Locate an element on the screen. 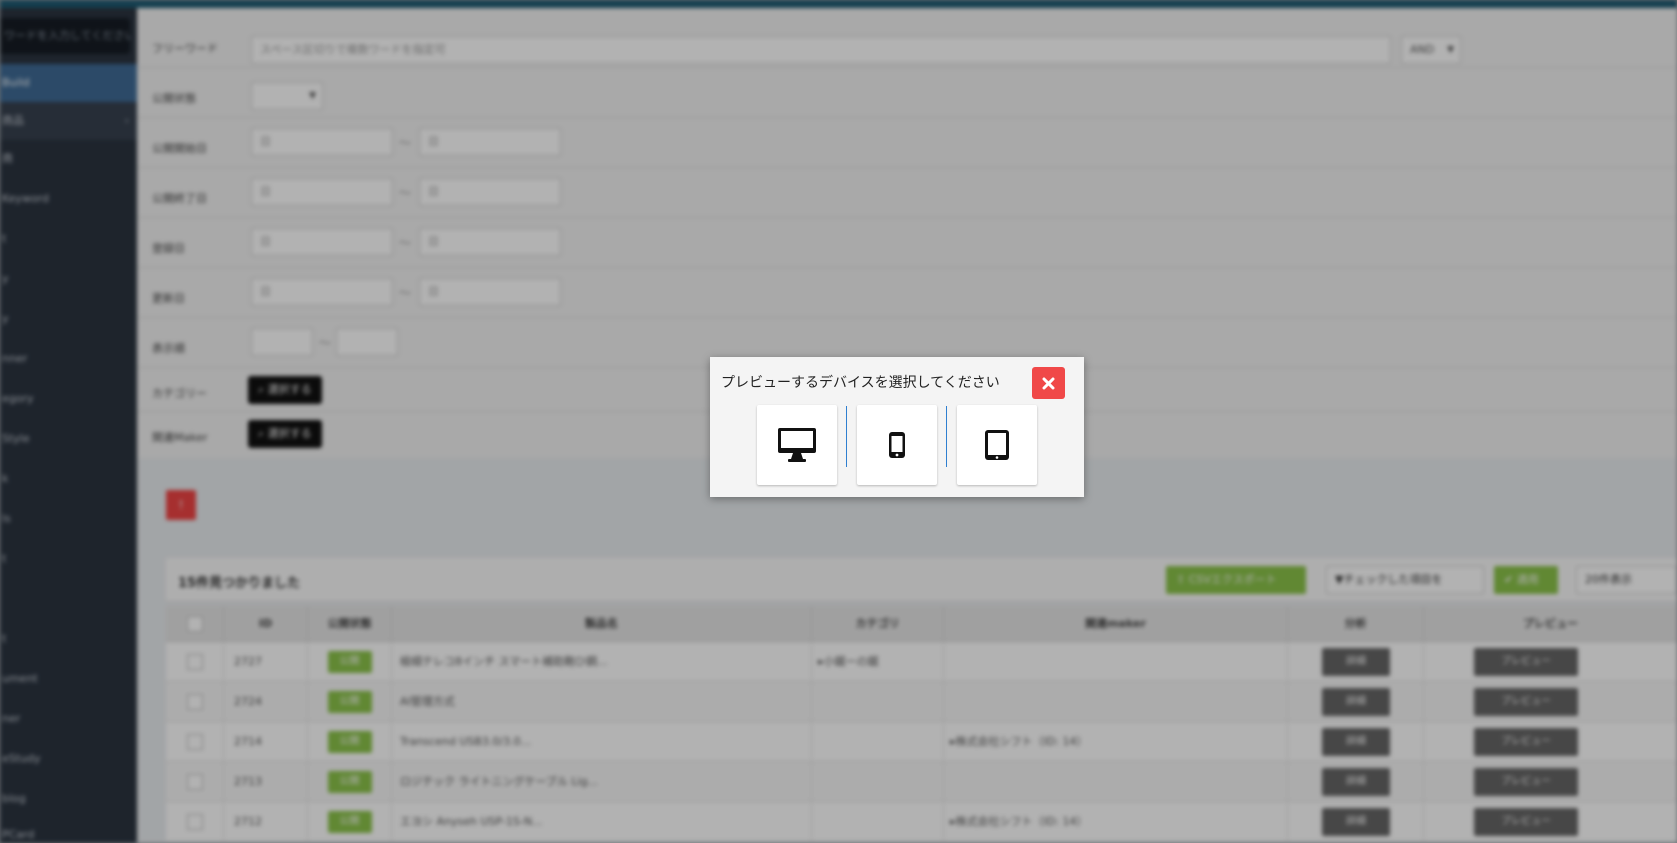 This screenshot has height=843, width=1677. desktop-option-button is located at coordinates (797, 445).